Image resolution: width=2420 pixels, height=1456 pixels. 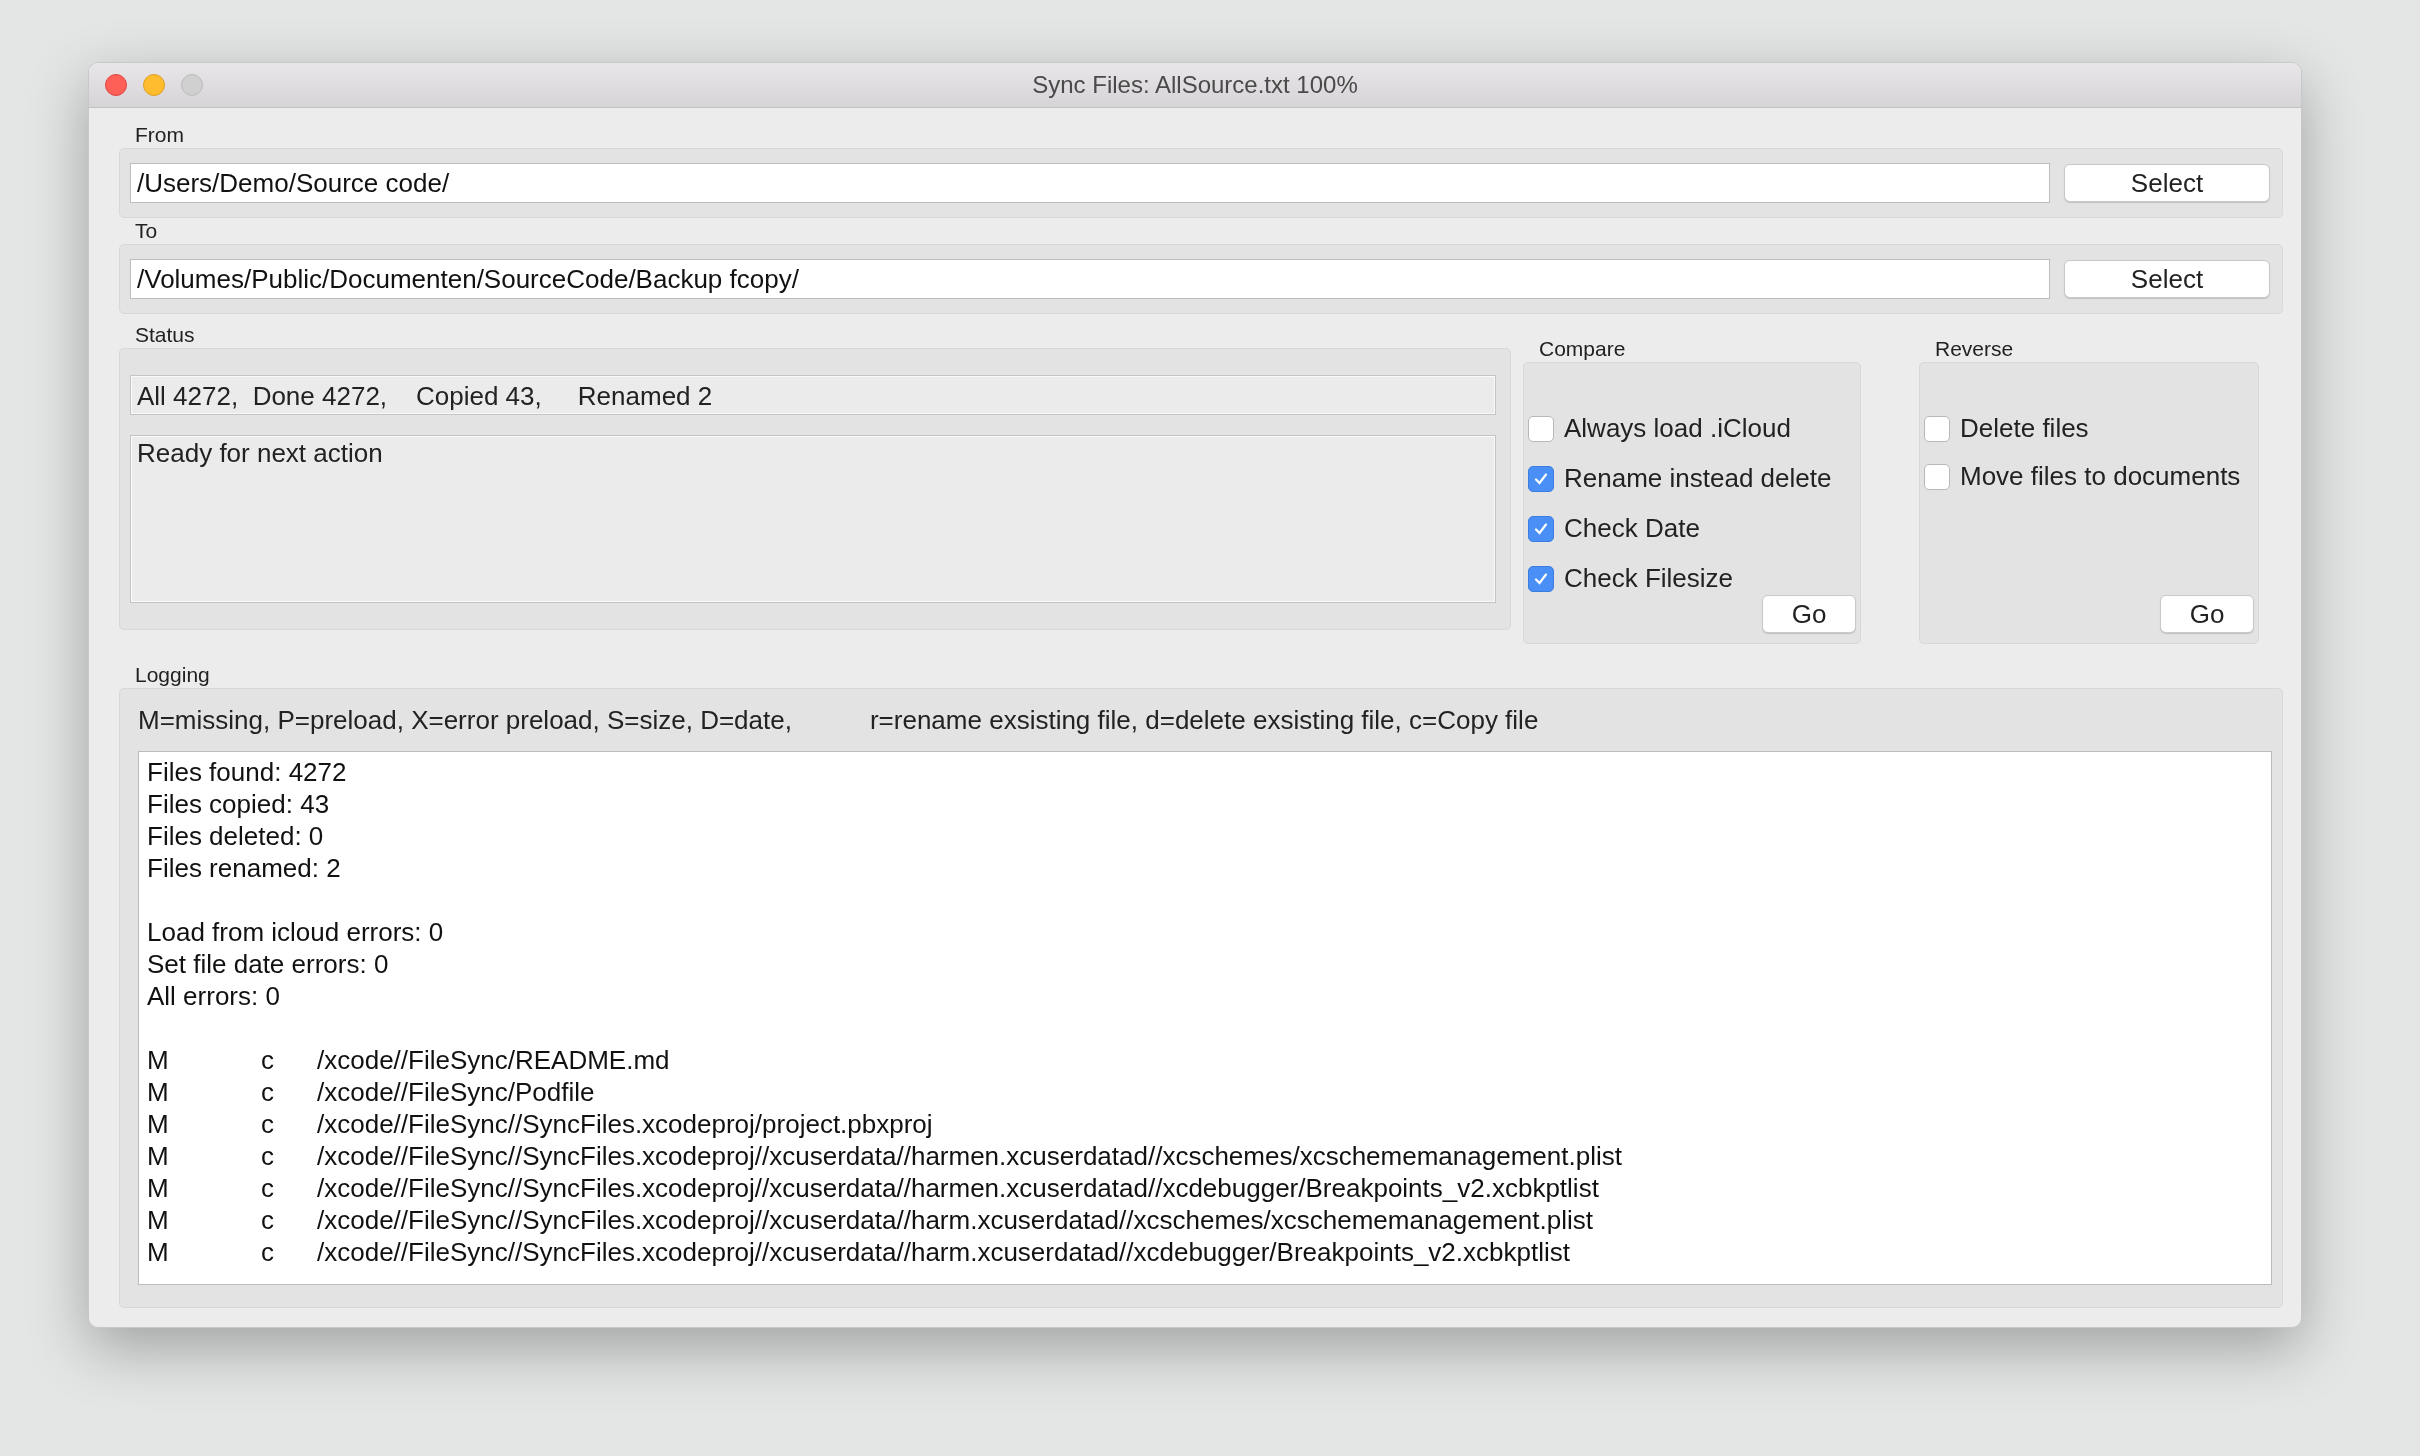 What do you see at coordinates (159, 135) in the screenshot?
I see `group-label: From` at bounding box center [159, 135].